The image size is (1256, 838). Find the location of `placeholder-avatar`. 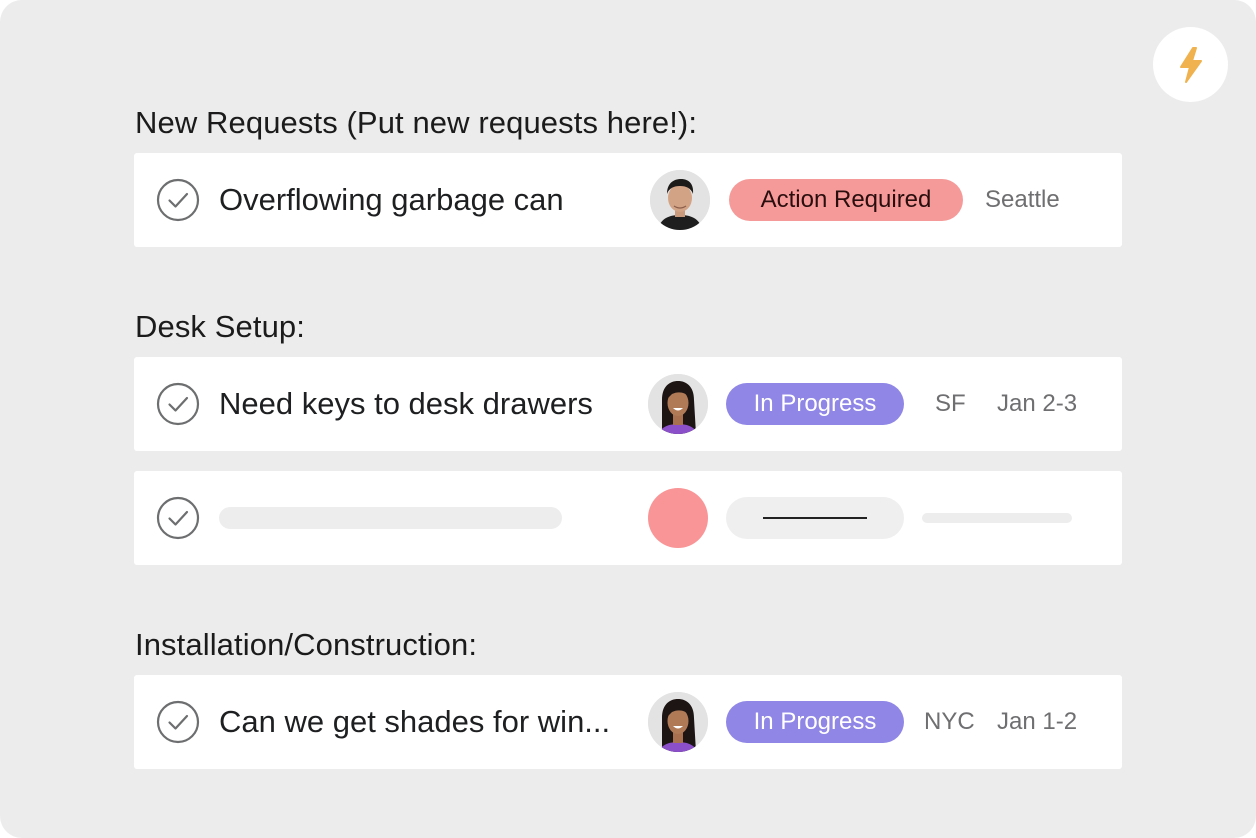

placeholder-avatar is located at coordinates (678, 518).